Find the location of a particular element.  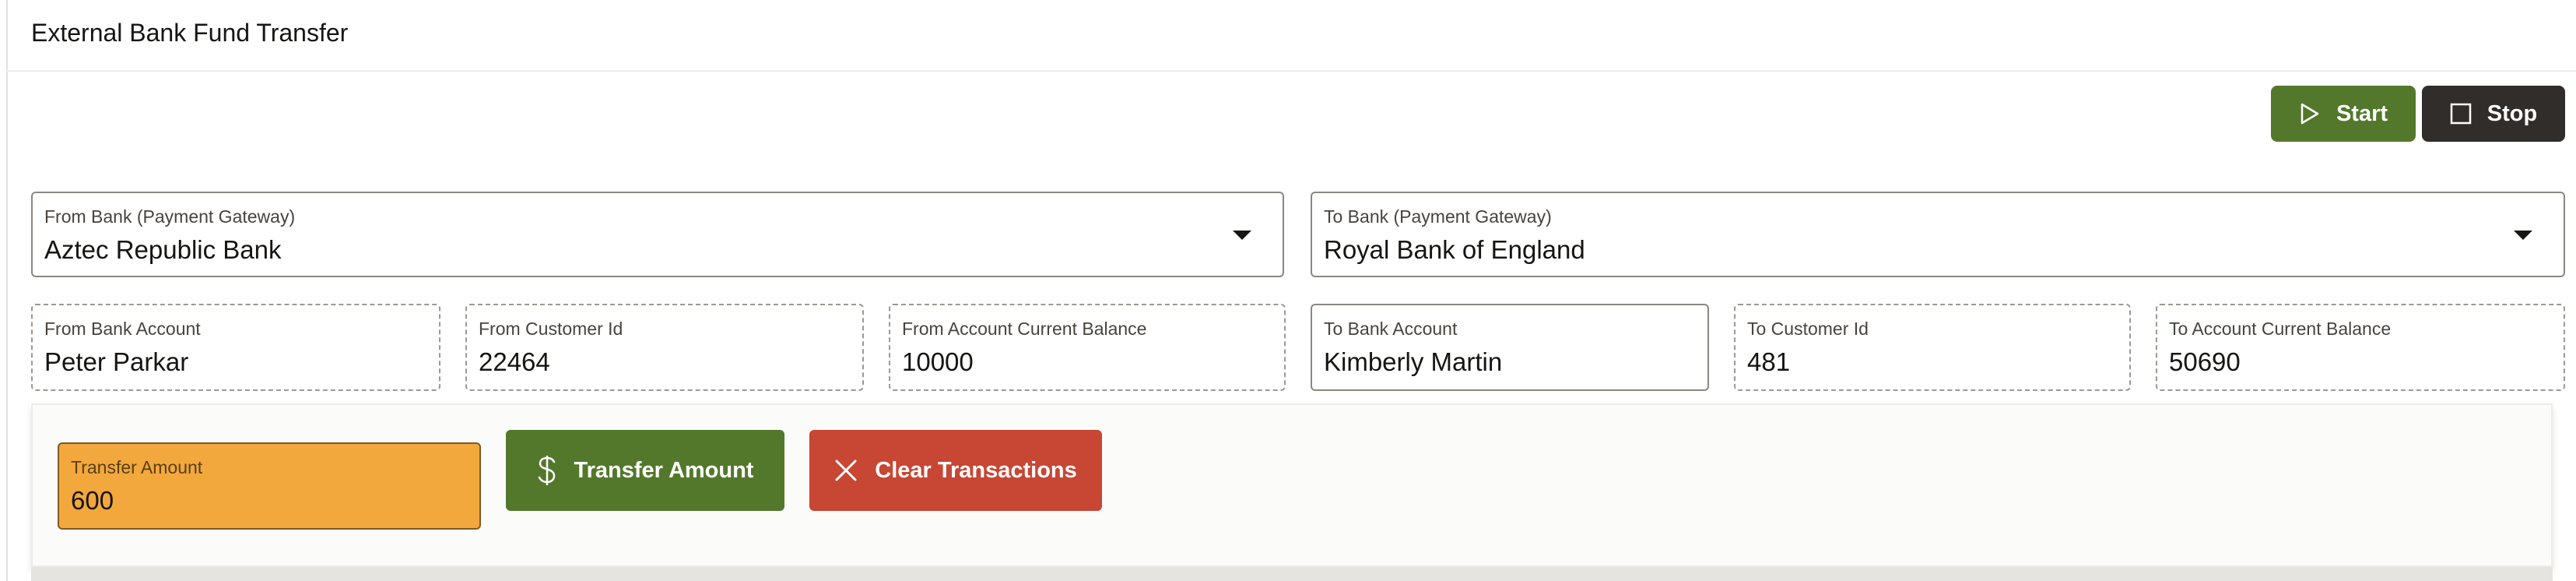

transfer-amount-button: Transfer Amount is located at coordinates (645, 470).